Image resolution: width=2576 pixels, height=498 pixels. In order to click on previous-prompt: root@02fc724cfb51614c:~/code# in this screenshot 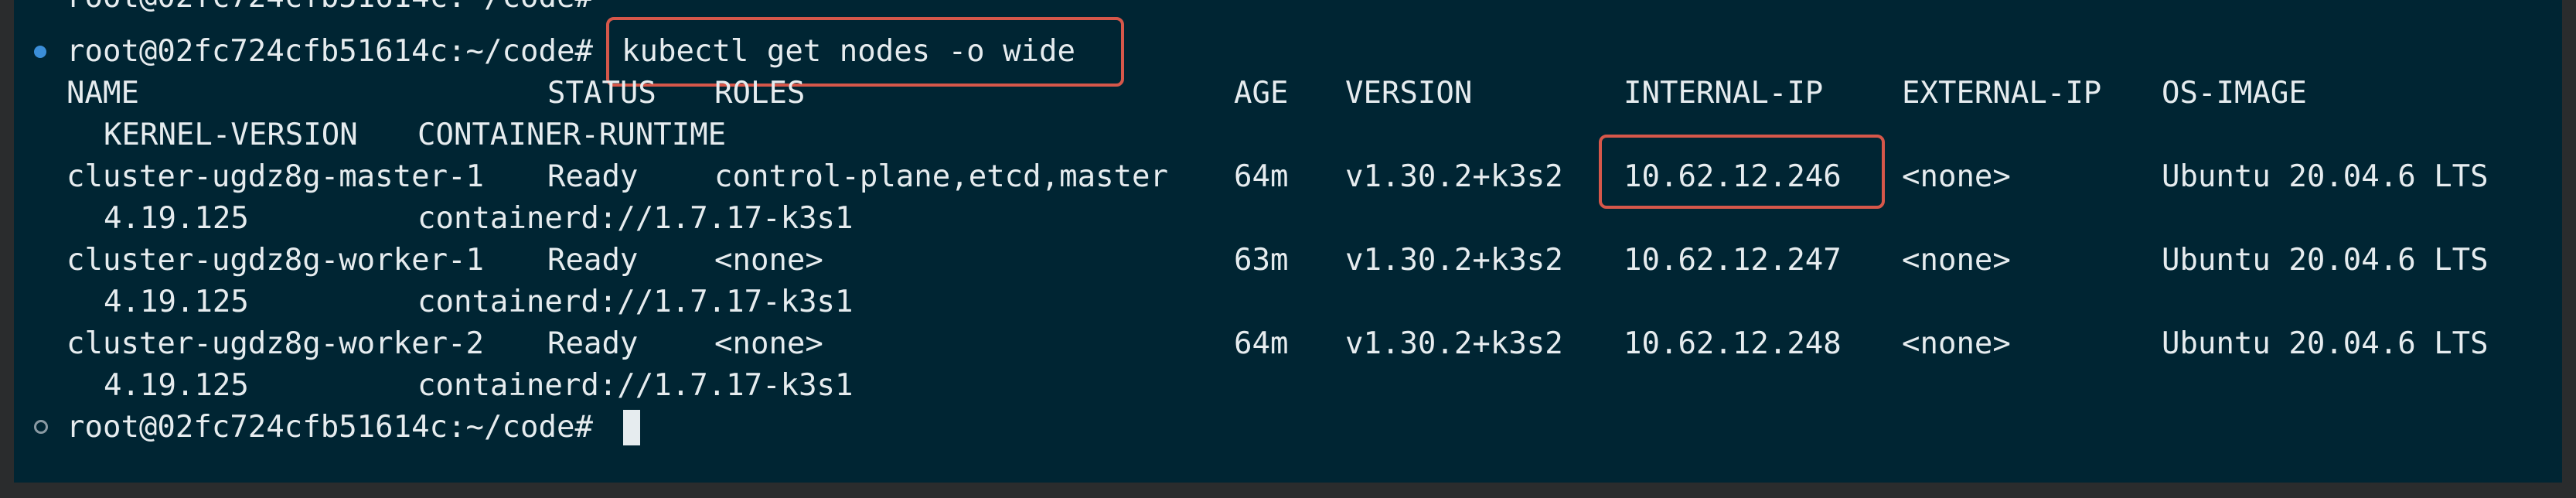, I will do `click(329, 9)`.